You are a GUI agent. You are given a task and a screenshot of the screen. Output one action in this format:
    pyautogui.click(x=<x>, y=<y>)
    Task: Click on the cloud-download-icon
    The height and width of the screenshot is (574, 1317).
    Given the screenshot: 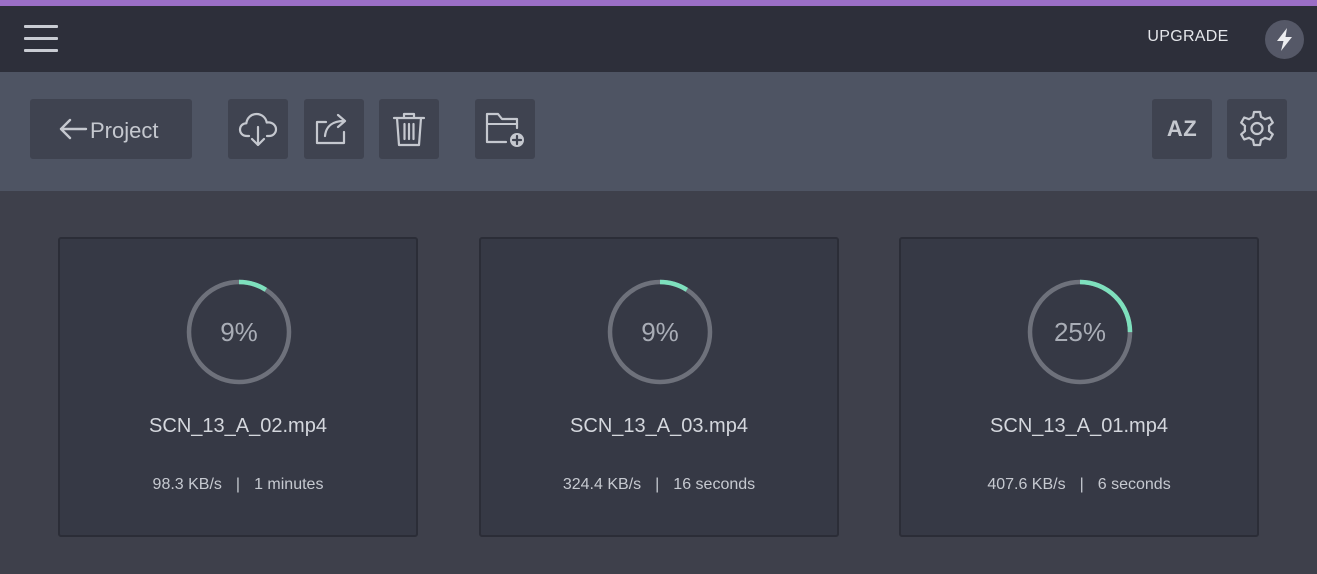 What is the action you would take?
    pyautogui.click(x=258, y=129)
    